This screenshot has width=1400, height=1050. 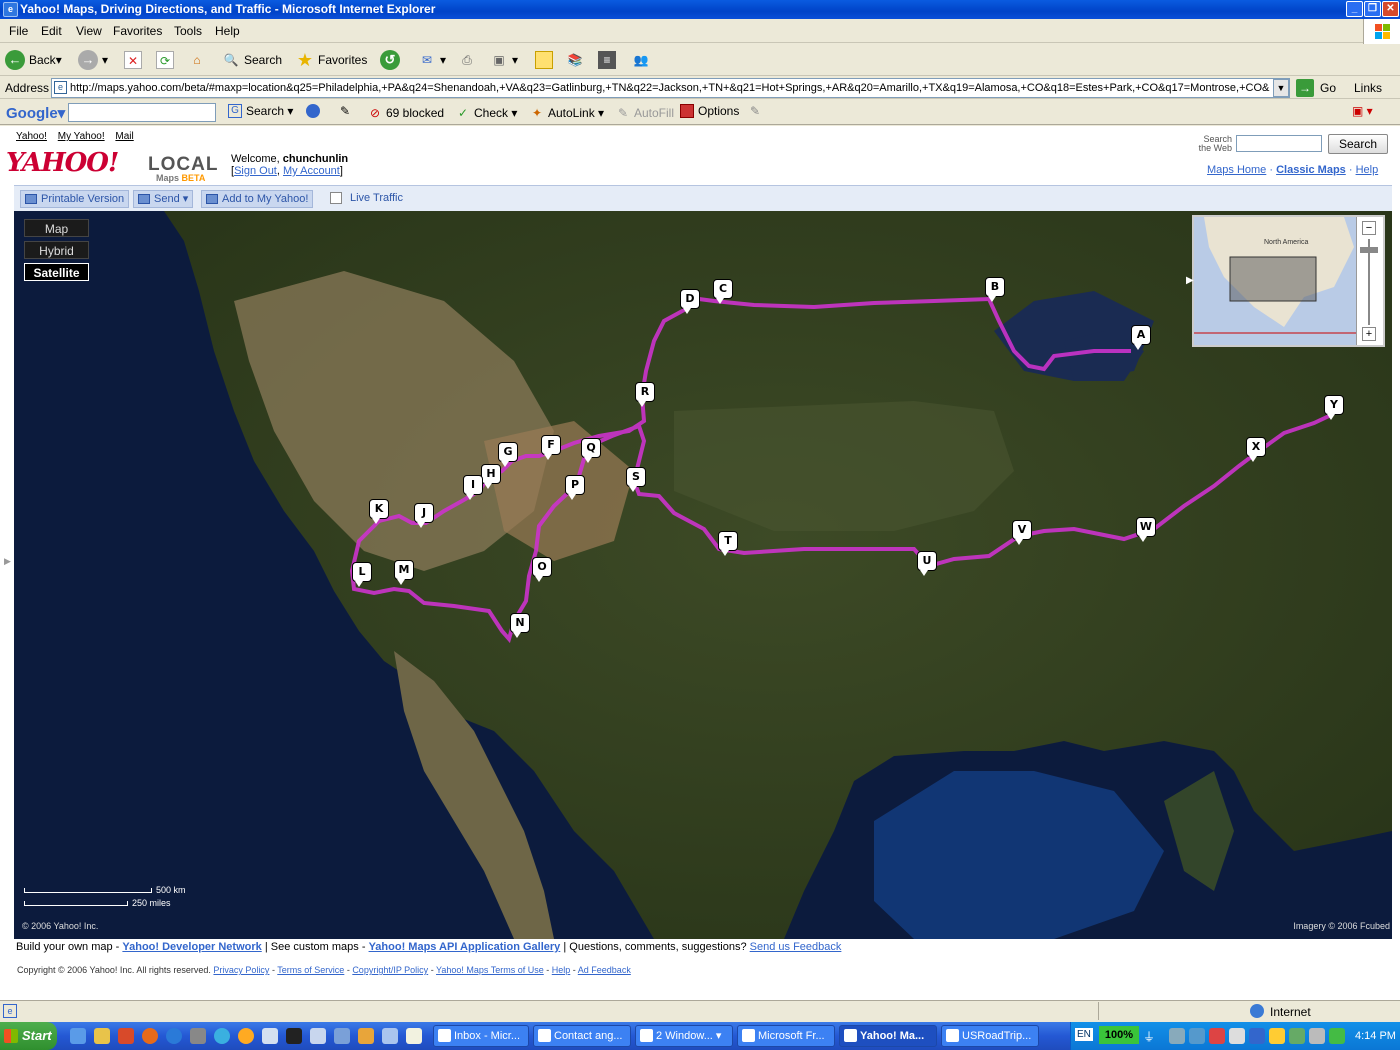 What do you see at coordinates (546, 60) in the screenshot?
I see `notes-button` at bounding box center [546, 60].